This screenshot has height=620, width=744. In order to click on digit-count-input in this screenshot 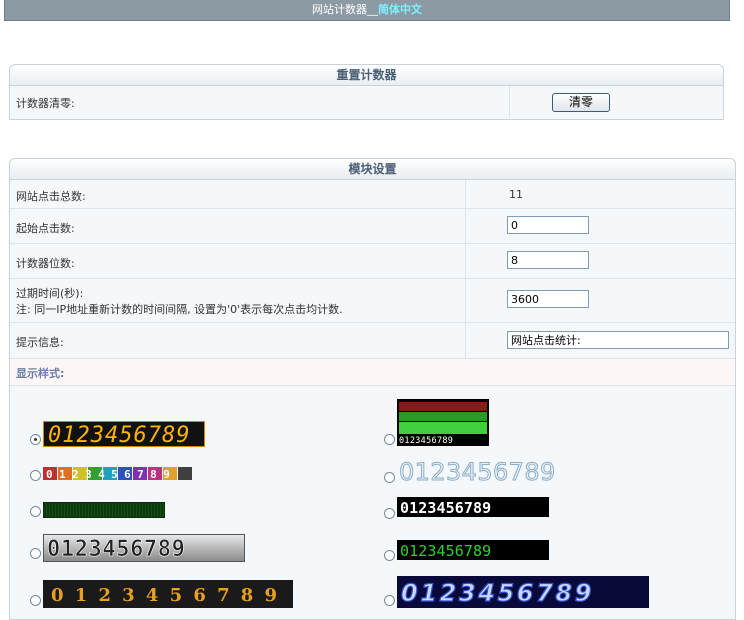, I will do `click(548, 260)`.